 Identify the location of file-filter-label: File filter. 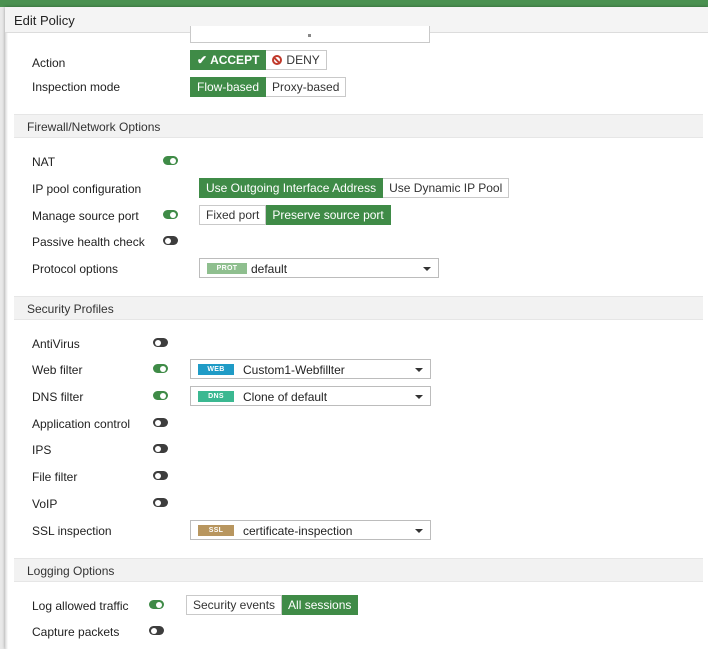
(55, 477).